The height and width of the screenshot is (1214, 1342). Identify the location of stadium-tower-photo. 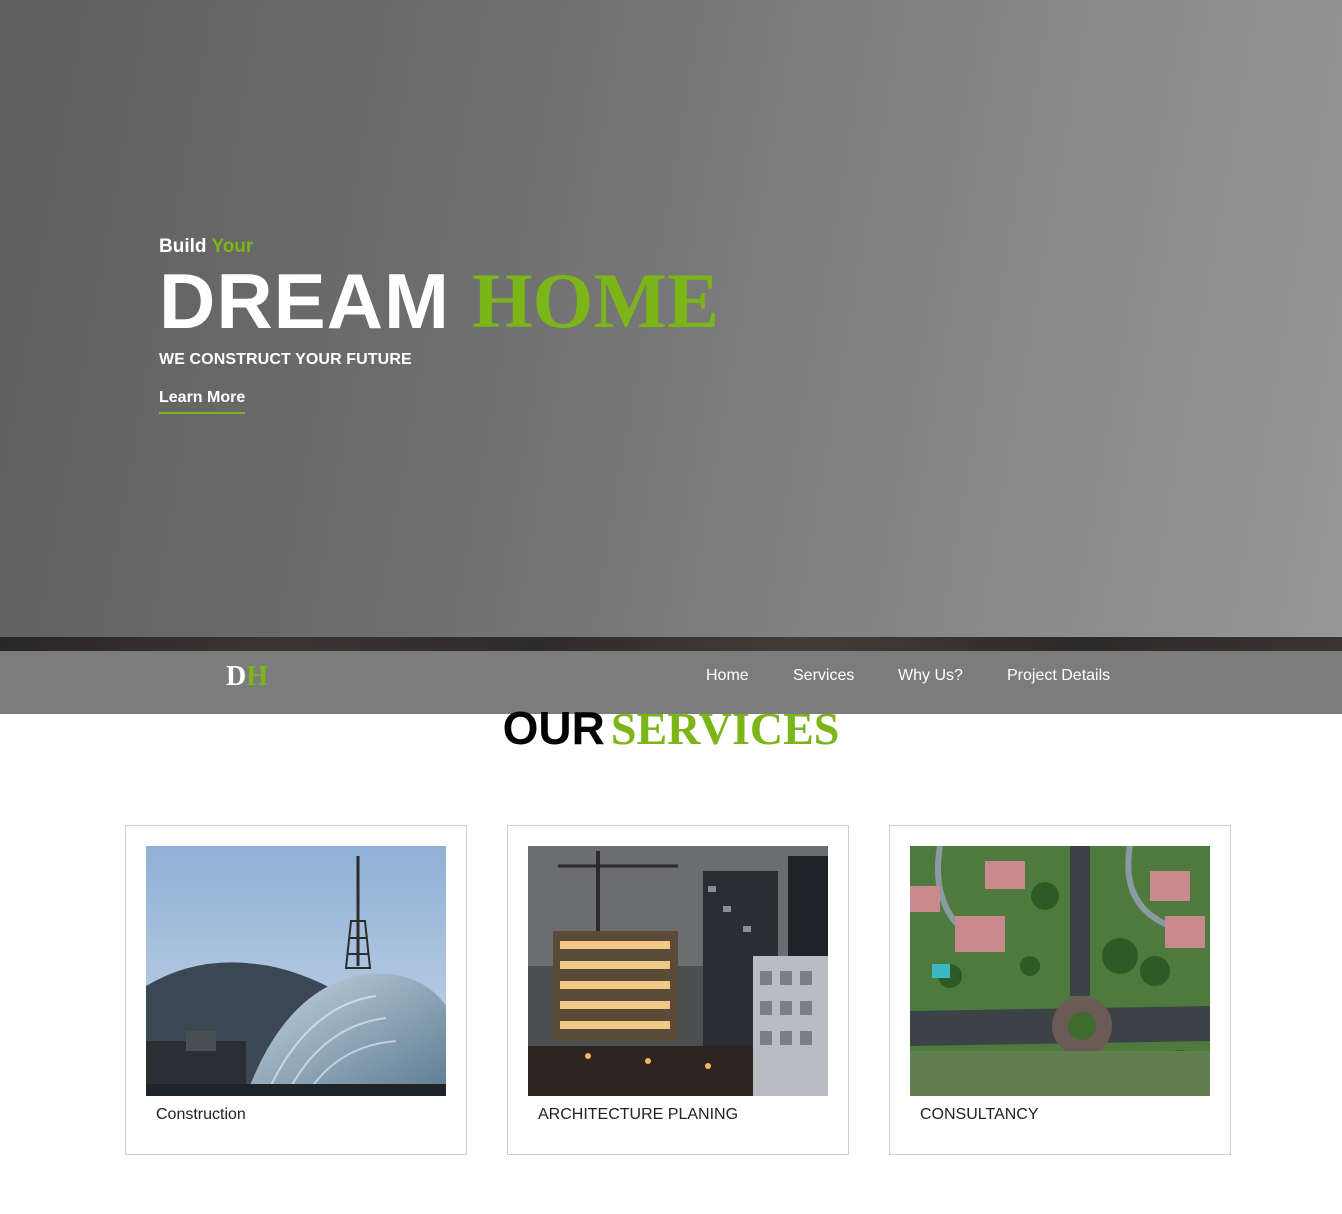
(296, 971).